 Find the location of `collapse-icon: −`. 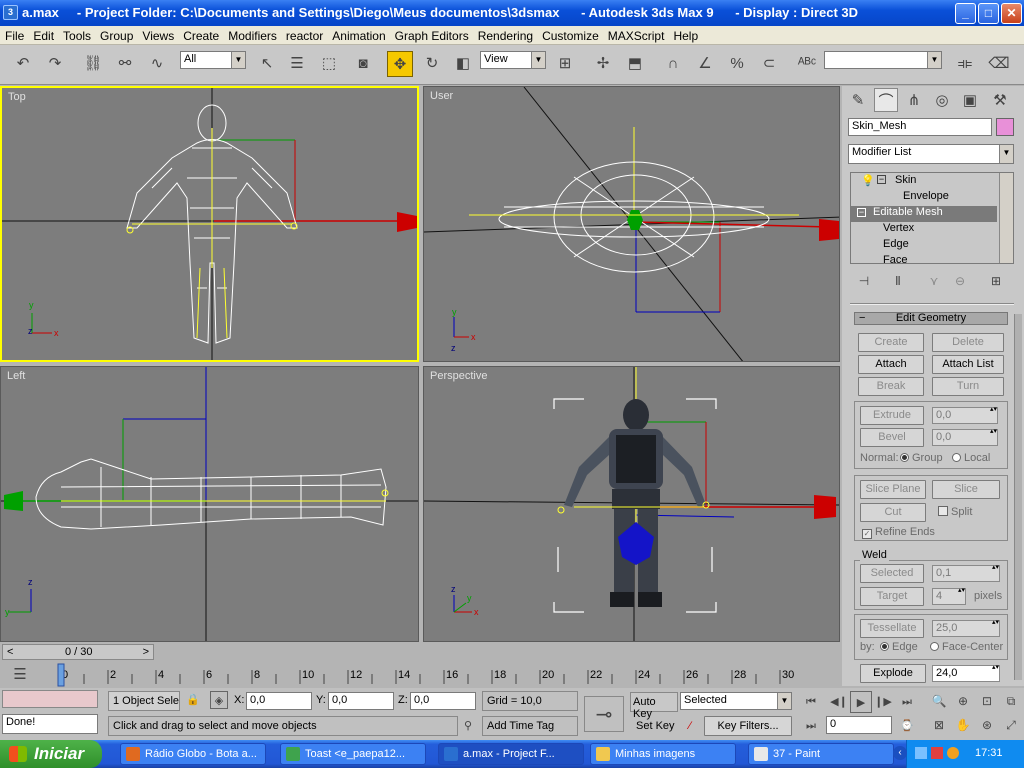

collapse-icon: − is located at coordinates (861, 212).